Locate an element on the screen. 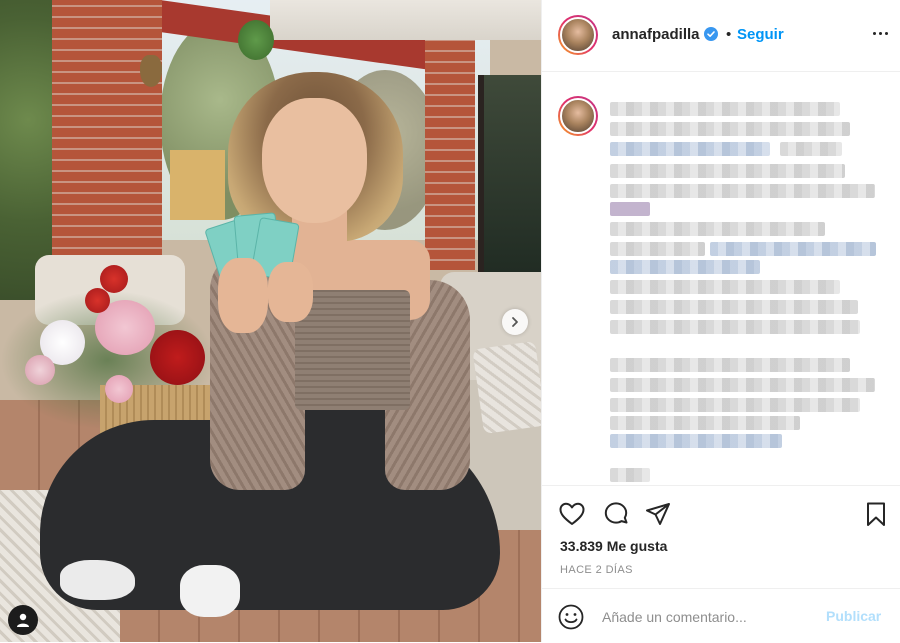  background-house is located at coordinates (197, 185).